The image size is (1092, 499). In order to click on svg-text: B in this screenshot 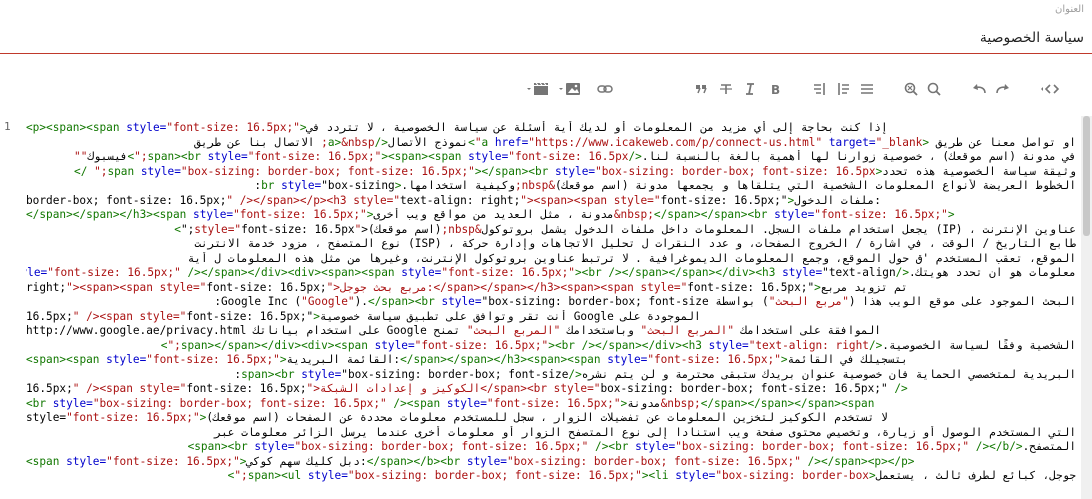, I will do `click(775, 89)`.